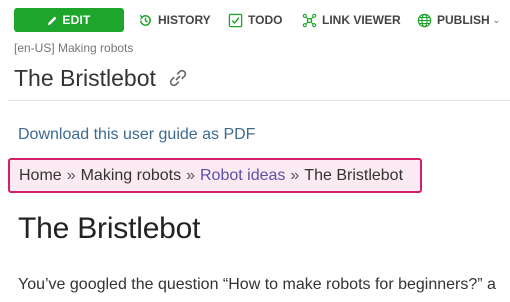  I want to click on breadcrumb-home: Home, so click(40, 176).